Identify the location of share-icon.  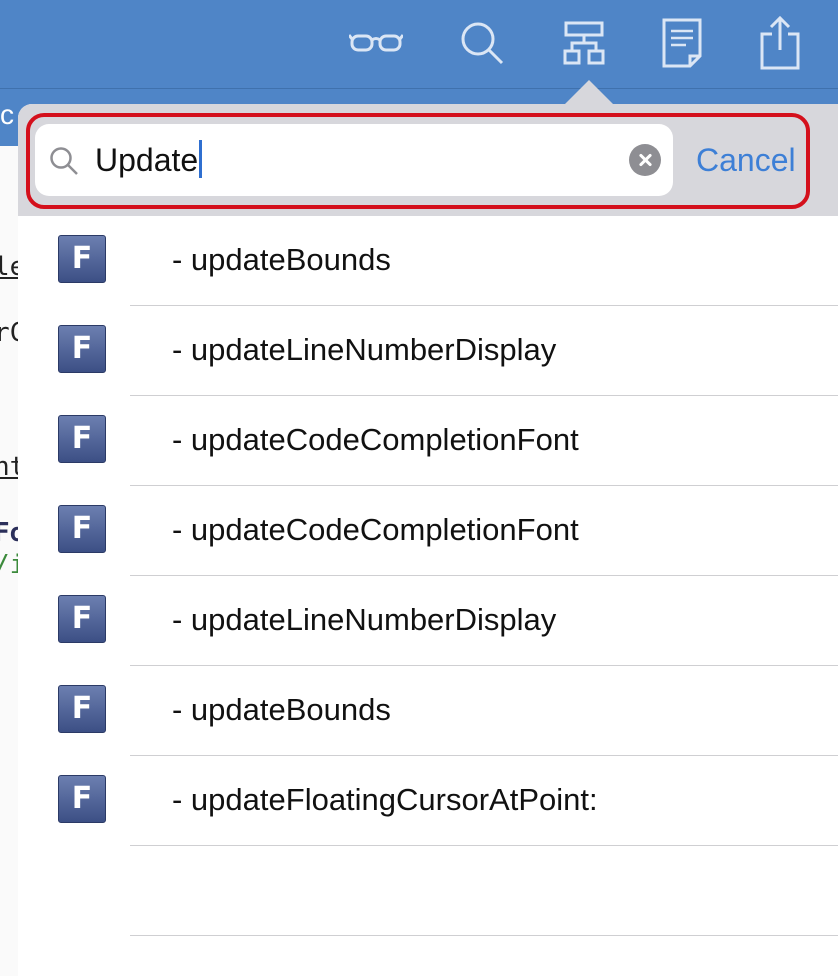
(780, 43).